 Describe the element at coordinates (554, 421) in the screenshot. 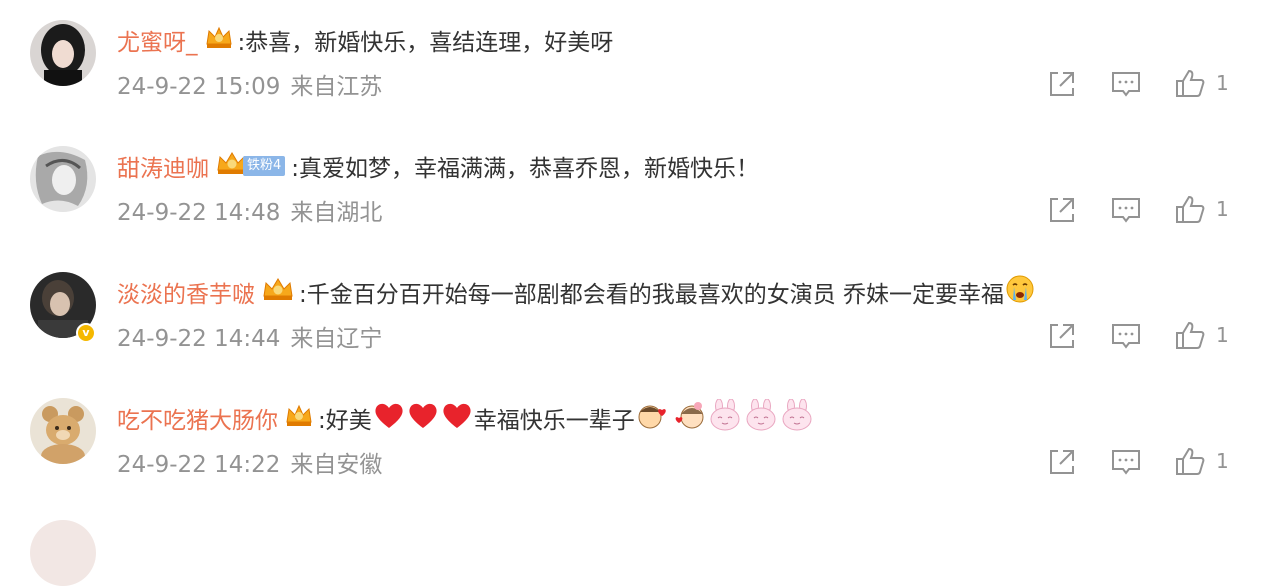

I see `comment-text: 幸福快乐一辈子` at that location.